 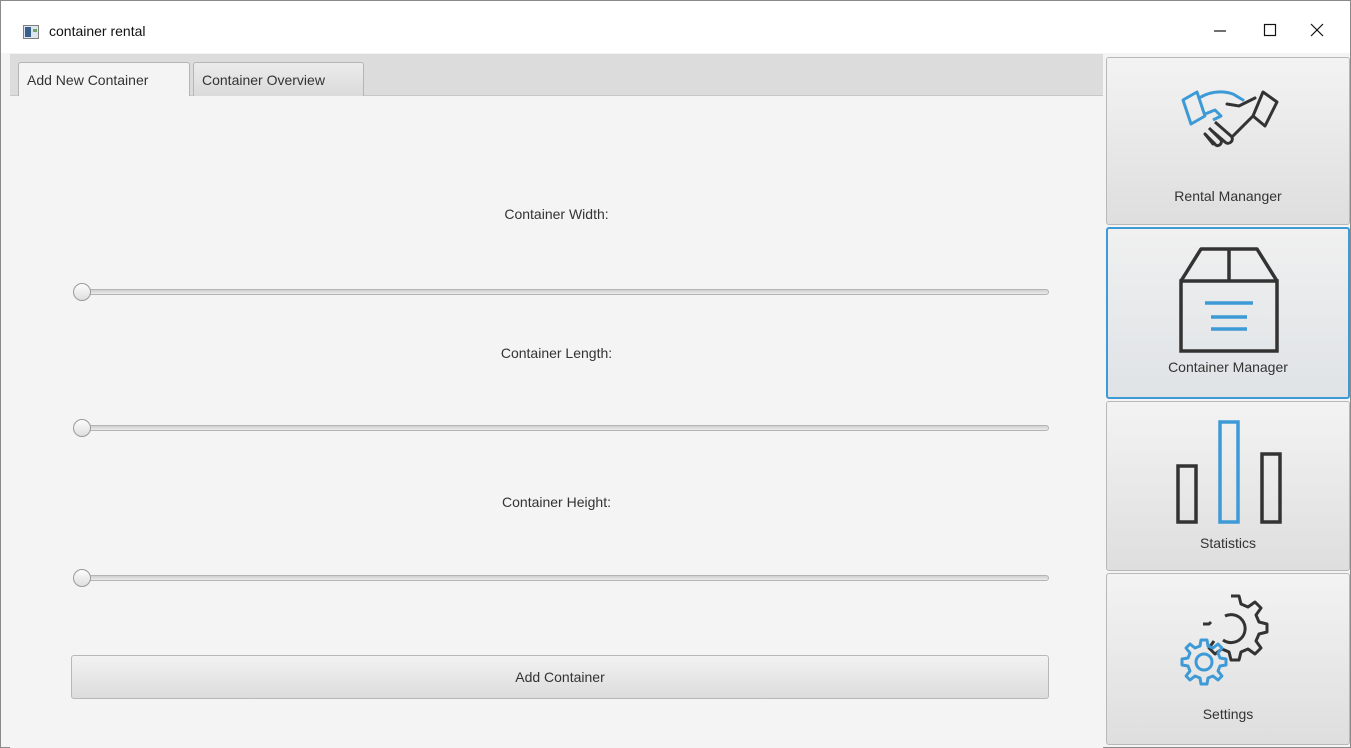 What do you see at coordinates (556, 214) in the screenshot?
I see `container-width-label: Container Width:` at bounding box center [556, 214].